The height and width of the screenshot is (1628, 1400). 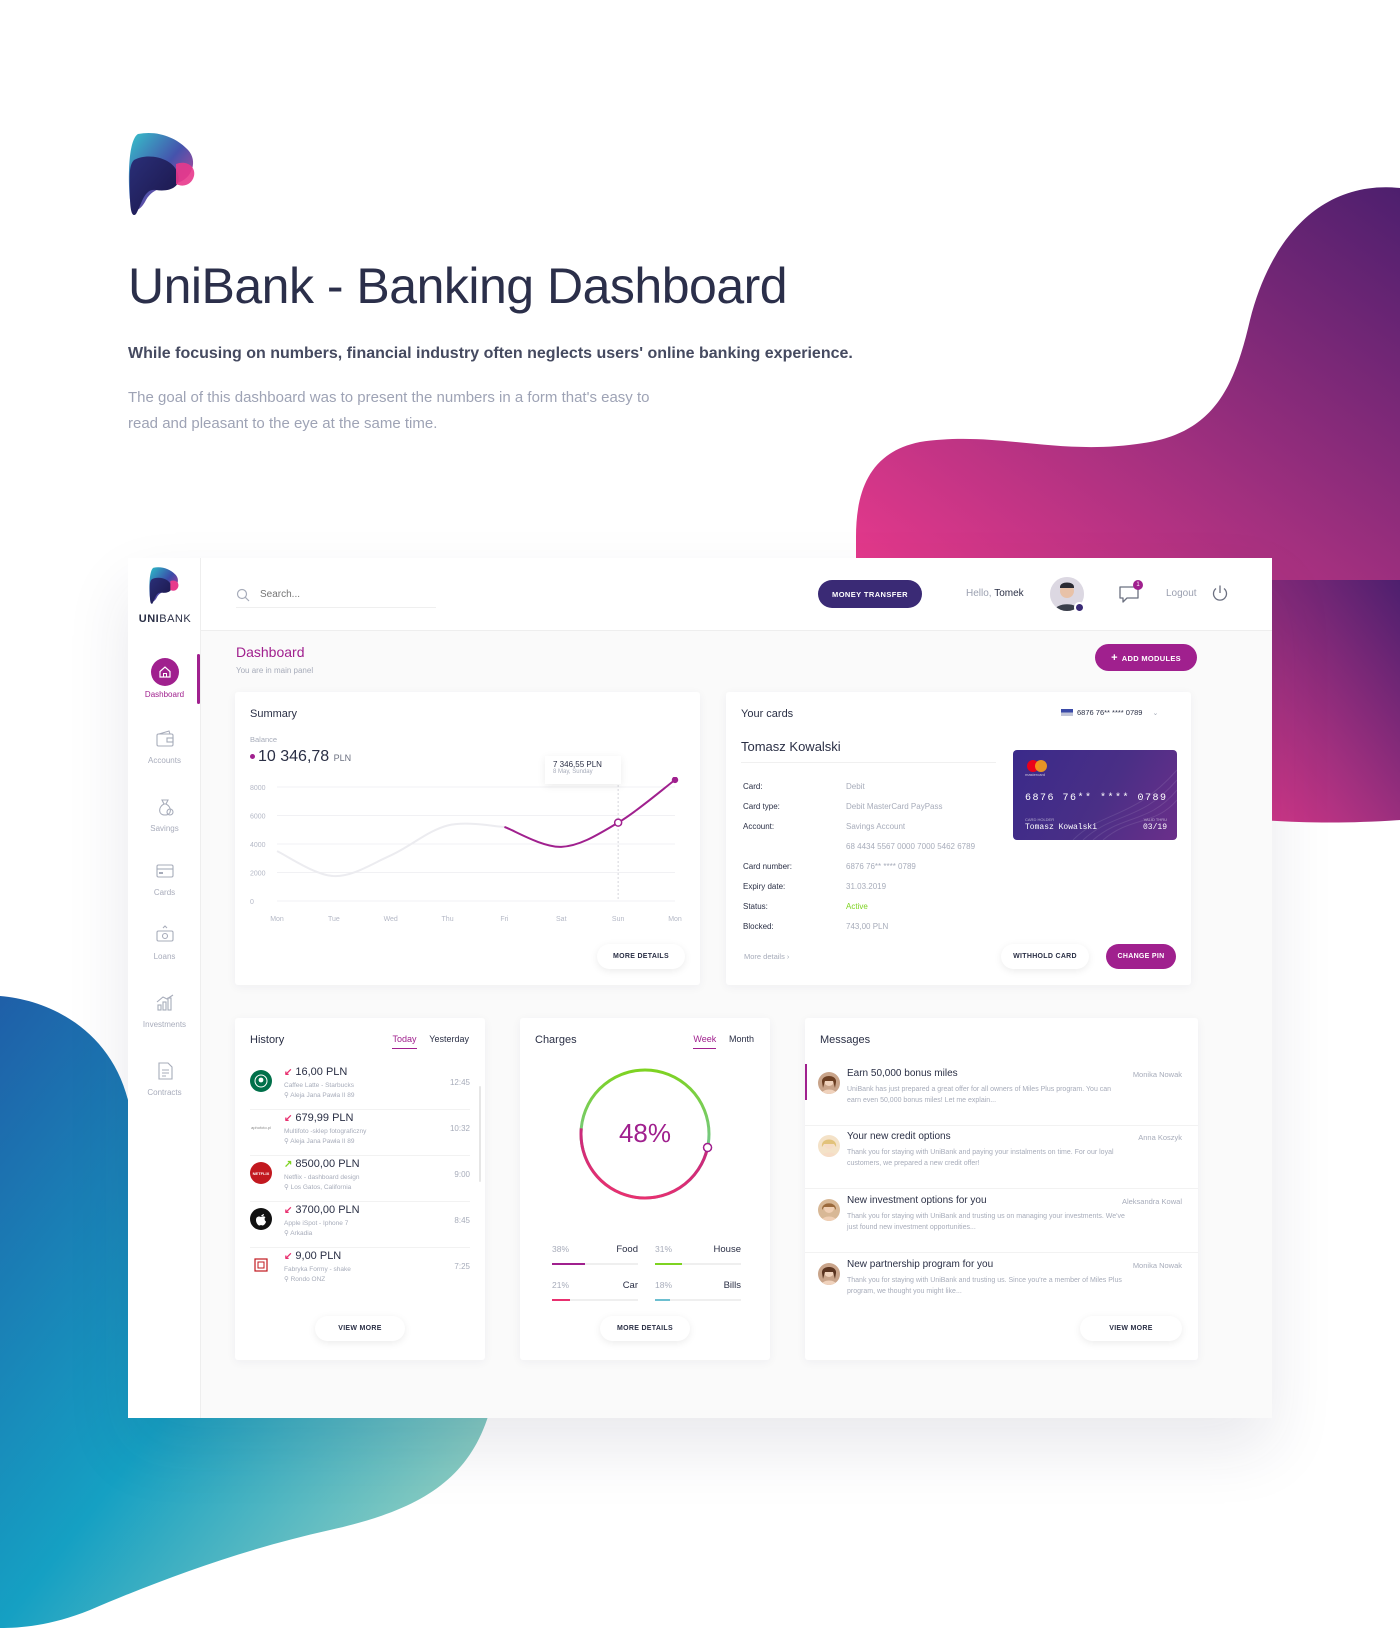 I want to click on amount-value: 16,00 PLN, so click(x=321, y=1072).